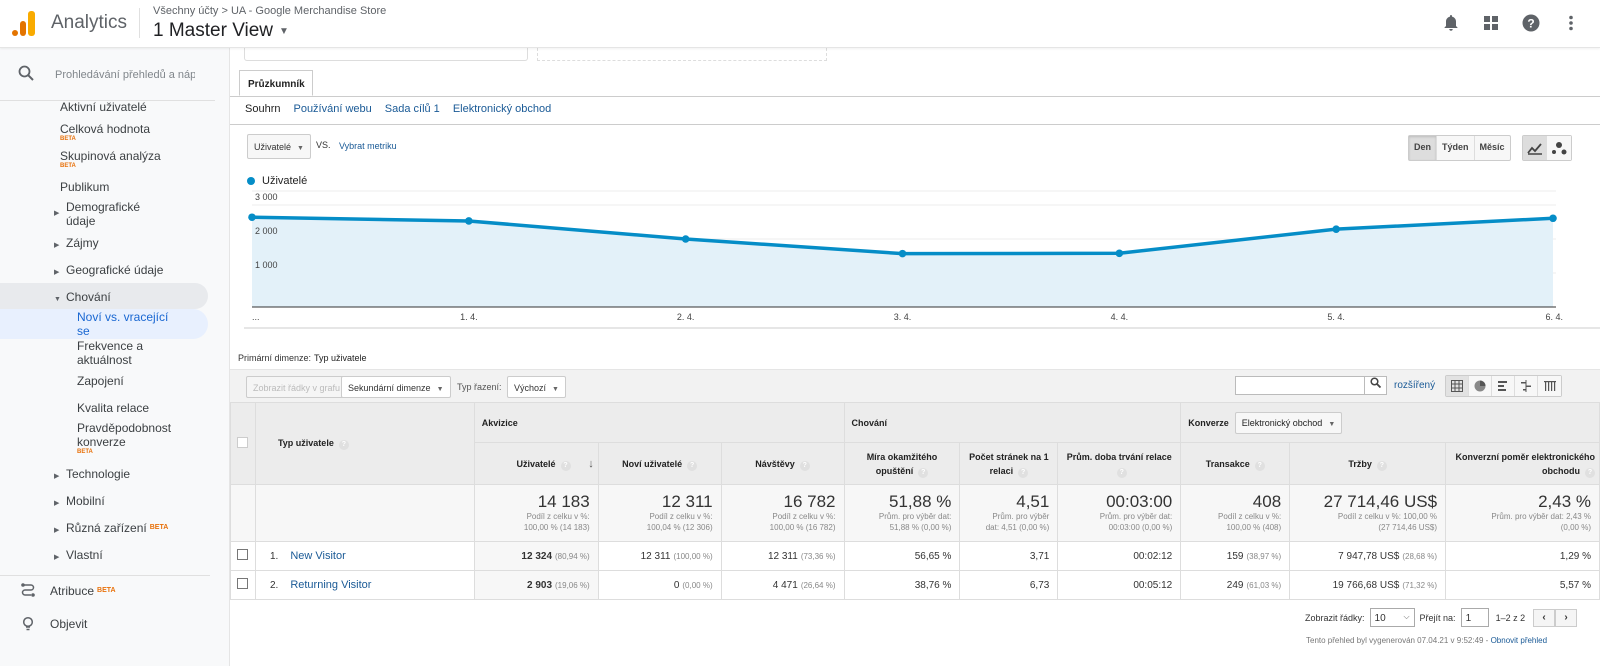 This screenshot has height=666, width=1600. Describe the element at coordinates (79, 502) in the screenshot. I see `sidebar-item-mobile: ▶ Mobilní` at that location.